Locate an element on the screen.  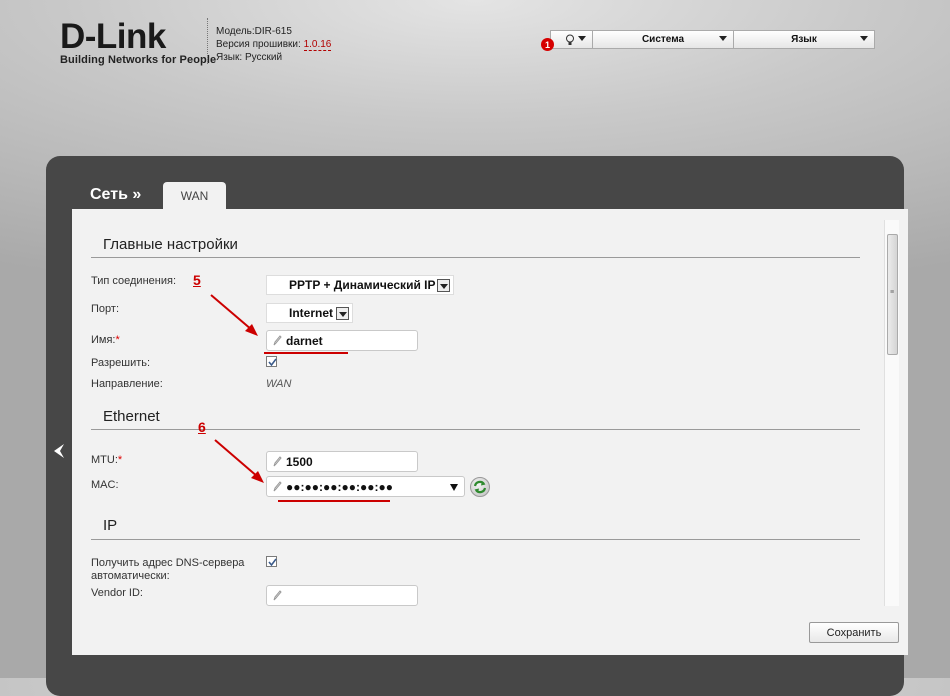
breadcrumb: Сеть » is located at coordinates (115, 195).